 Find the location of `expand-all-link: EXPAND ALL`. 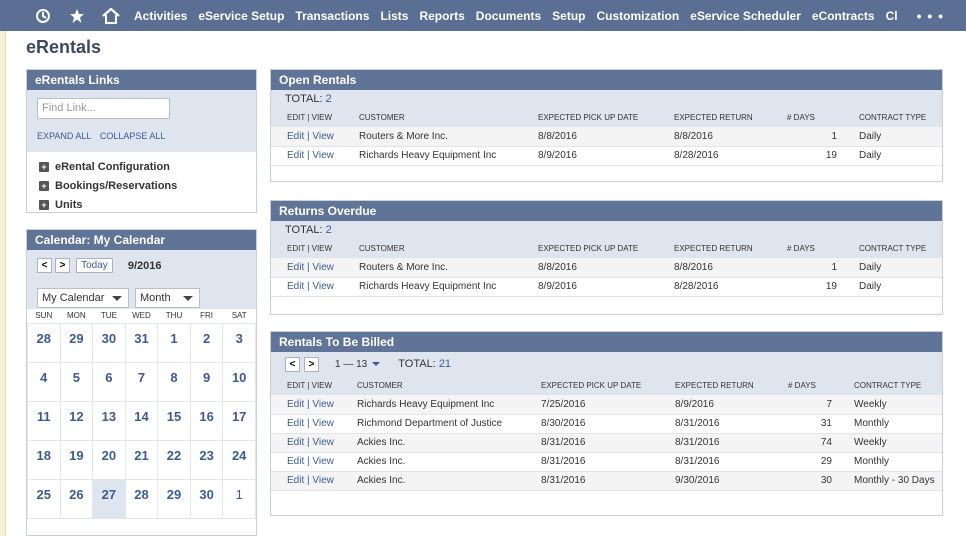

expand-all-link: EXPAND ALL is located at coordinates (64, 136).